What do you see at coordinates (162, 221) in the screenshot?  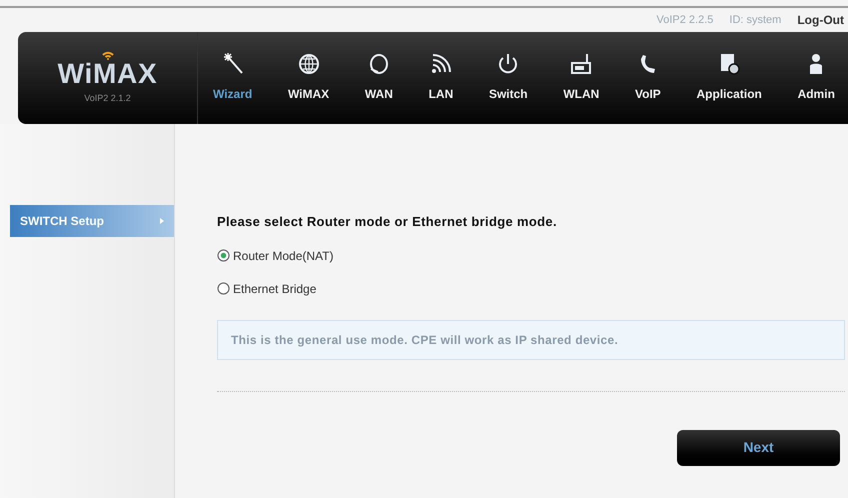 I see `chevron-icon` at bounding box center [162, 221].